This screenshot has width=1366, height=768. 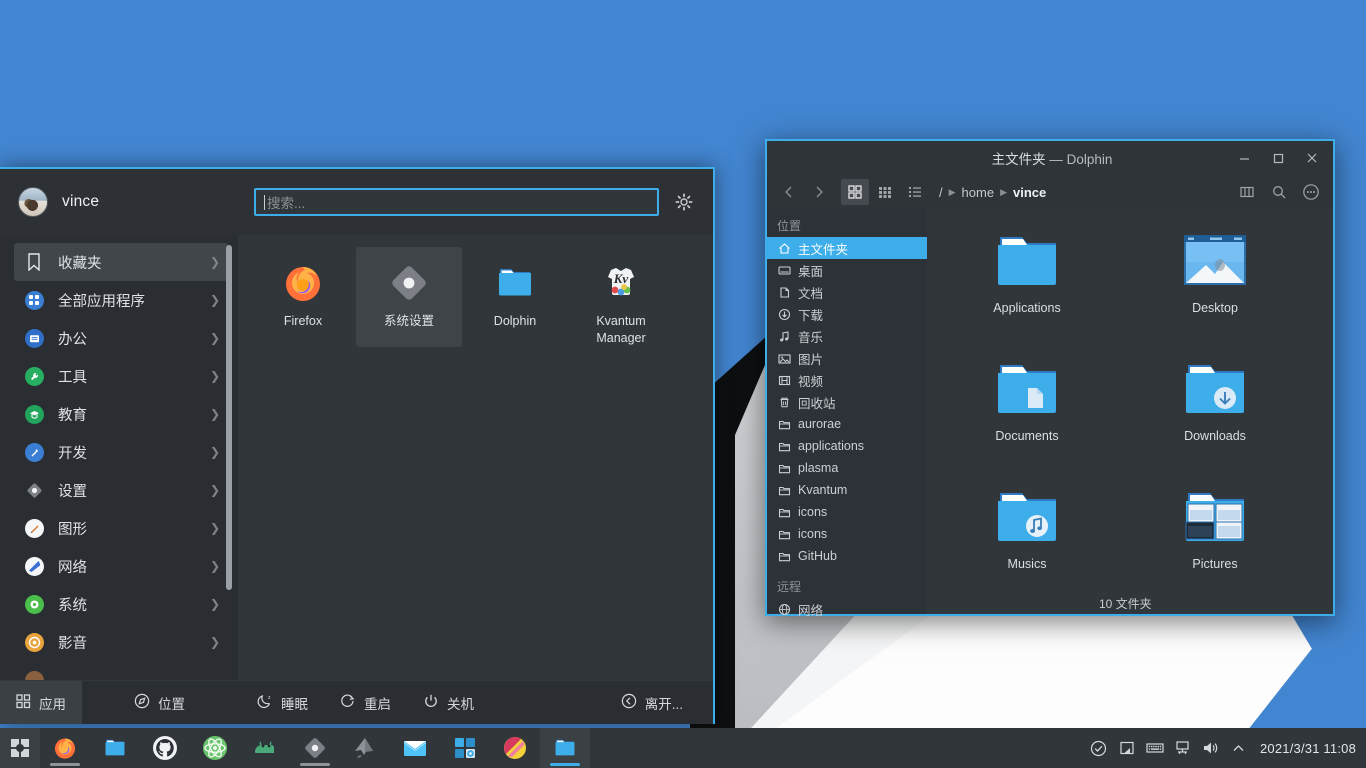 I want to click on file-item-musics: Musics, so click(x=1027, y=543).